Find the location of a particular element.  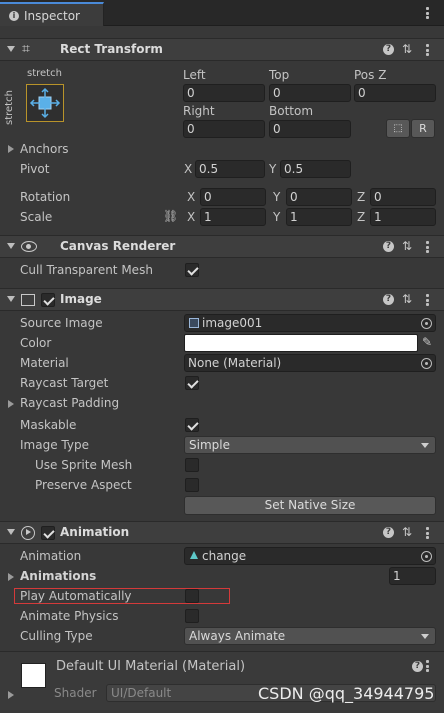

image-title: Image is located at coordinates (81, 299).